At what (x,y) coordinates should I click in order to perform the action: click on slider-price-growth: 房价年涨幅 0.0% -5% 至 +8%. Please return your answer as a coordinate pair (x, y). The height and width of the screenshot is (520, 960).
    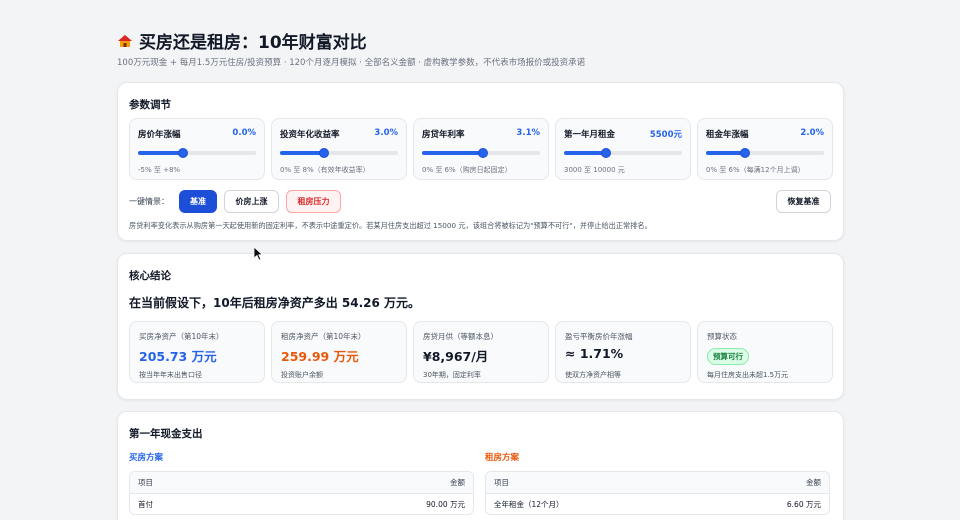
    Looking at the image, I should click on (197, 149).